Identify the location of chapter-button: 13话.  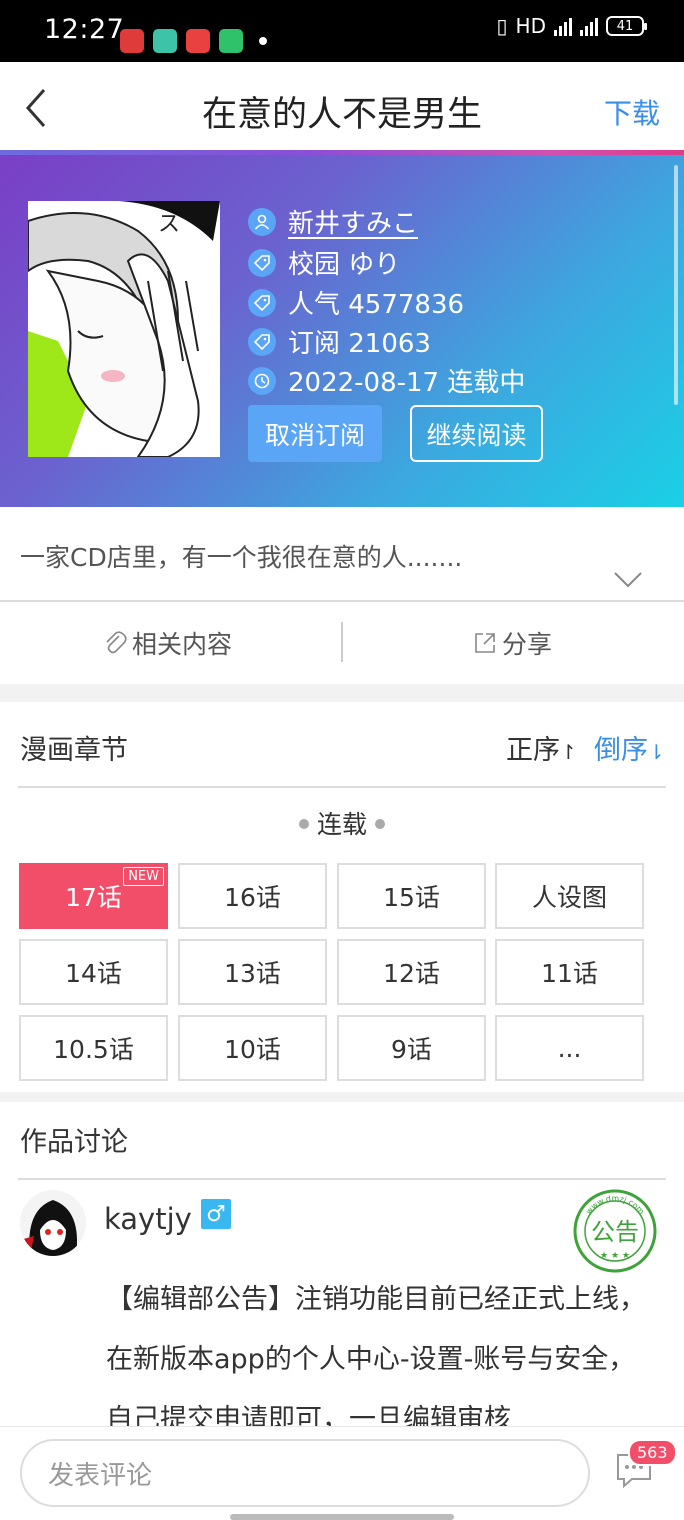
(252, 972).